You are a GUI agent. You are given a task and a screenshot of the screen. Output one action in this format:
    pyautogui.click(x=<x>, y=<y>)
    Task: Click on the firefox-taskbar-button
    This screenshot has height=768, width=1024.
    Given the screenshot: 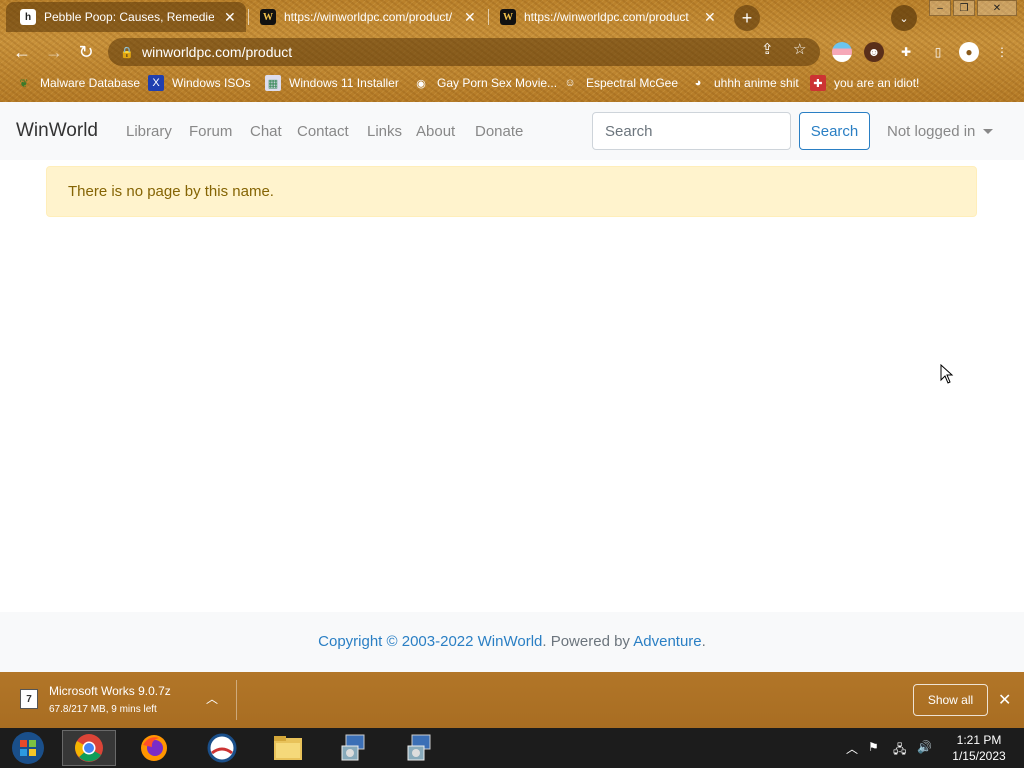 What is the action you would take?
    pyautogui.click(x=154, y=748)
    